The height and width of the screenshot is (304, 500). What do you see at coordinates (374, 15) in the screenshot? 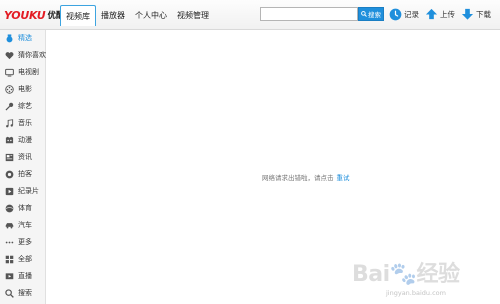
I see `search-button-label: 搜索` at bounding box center [374, 15].